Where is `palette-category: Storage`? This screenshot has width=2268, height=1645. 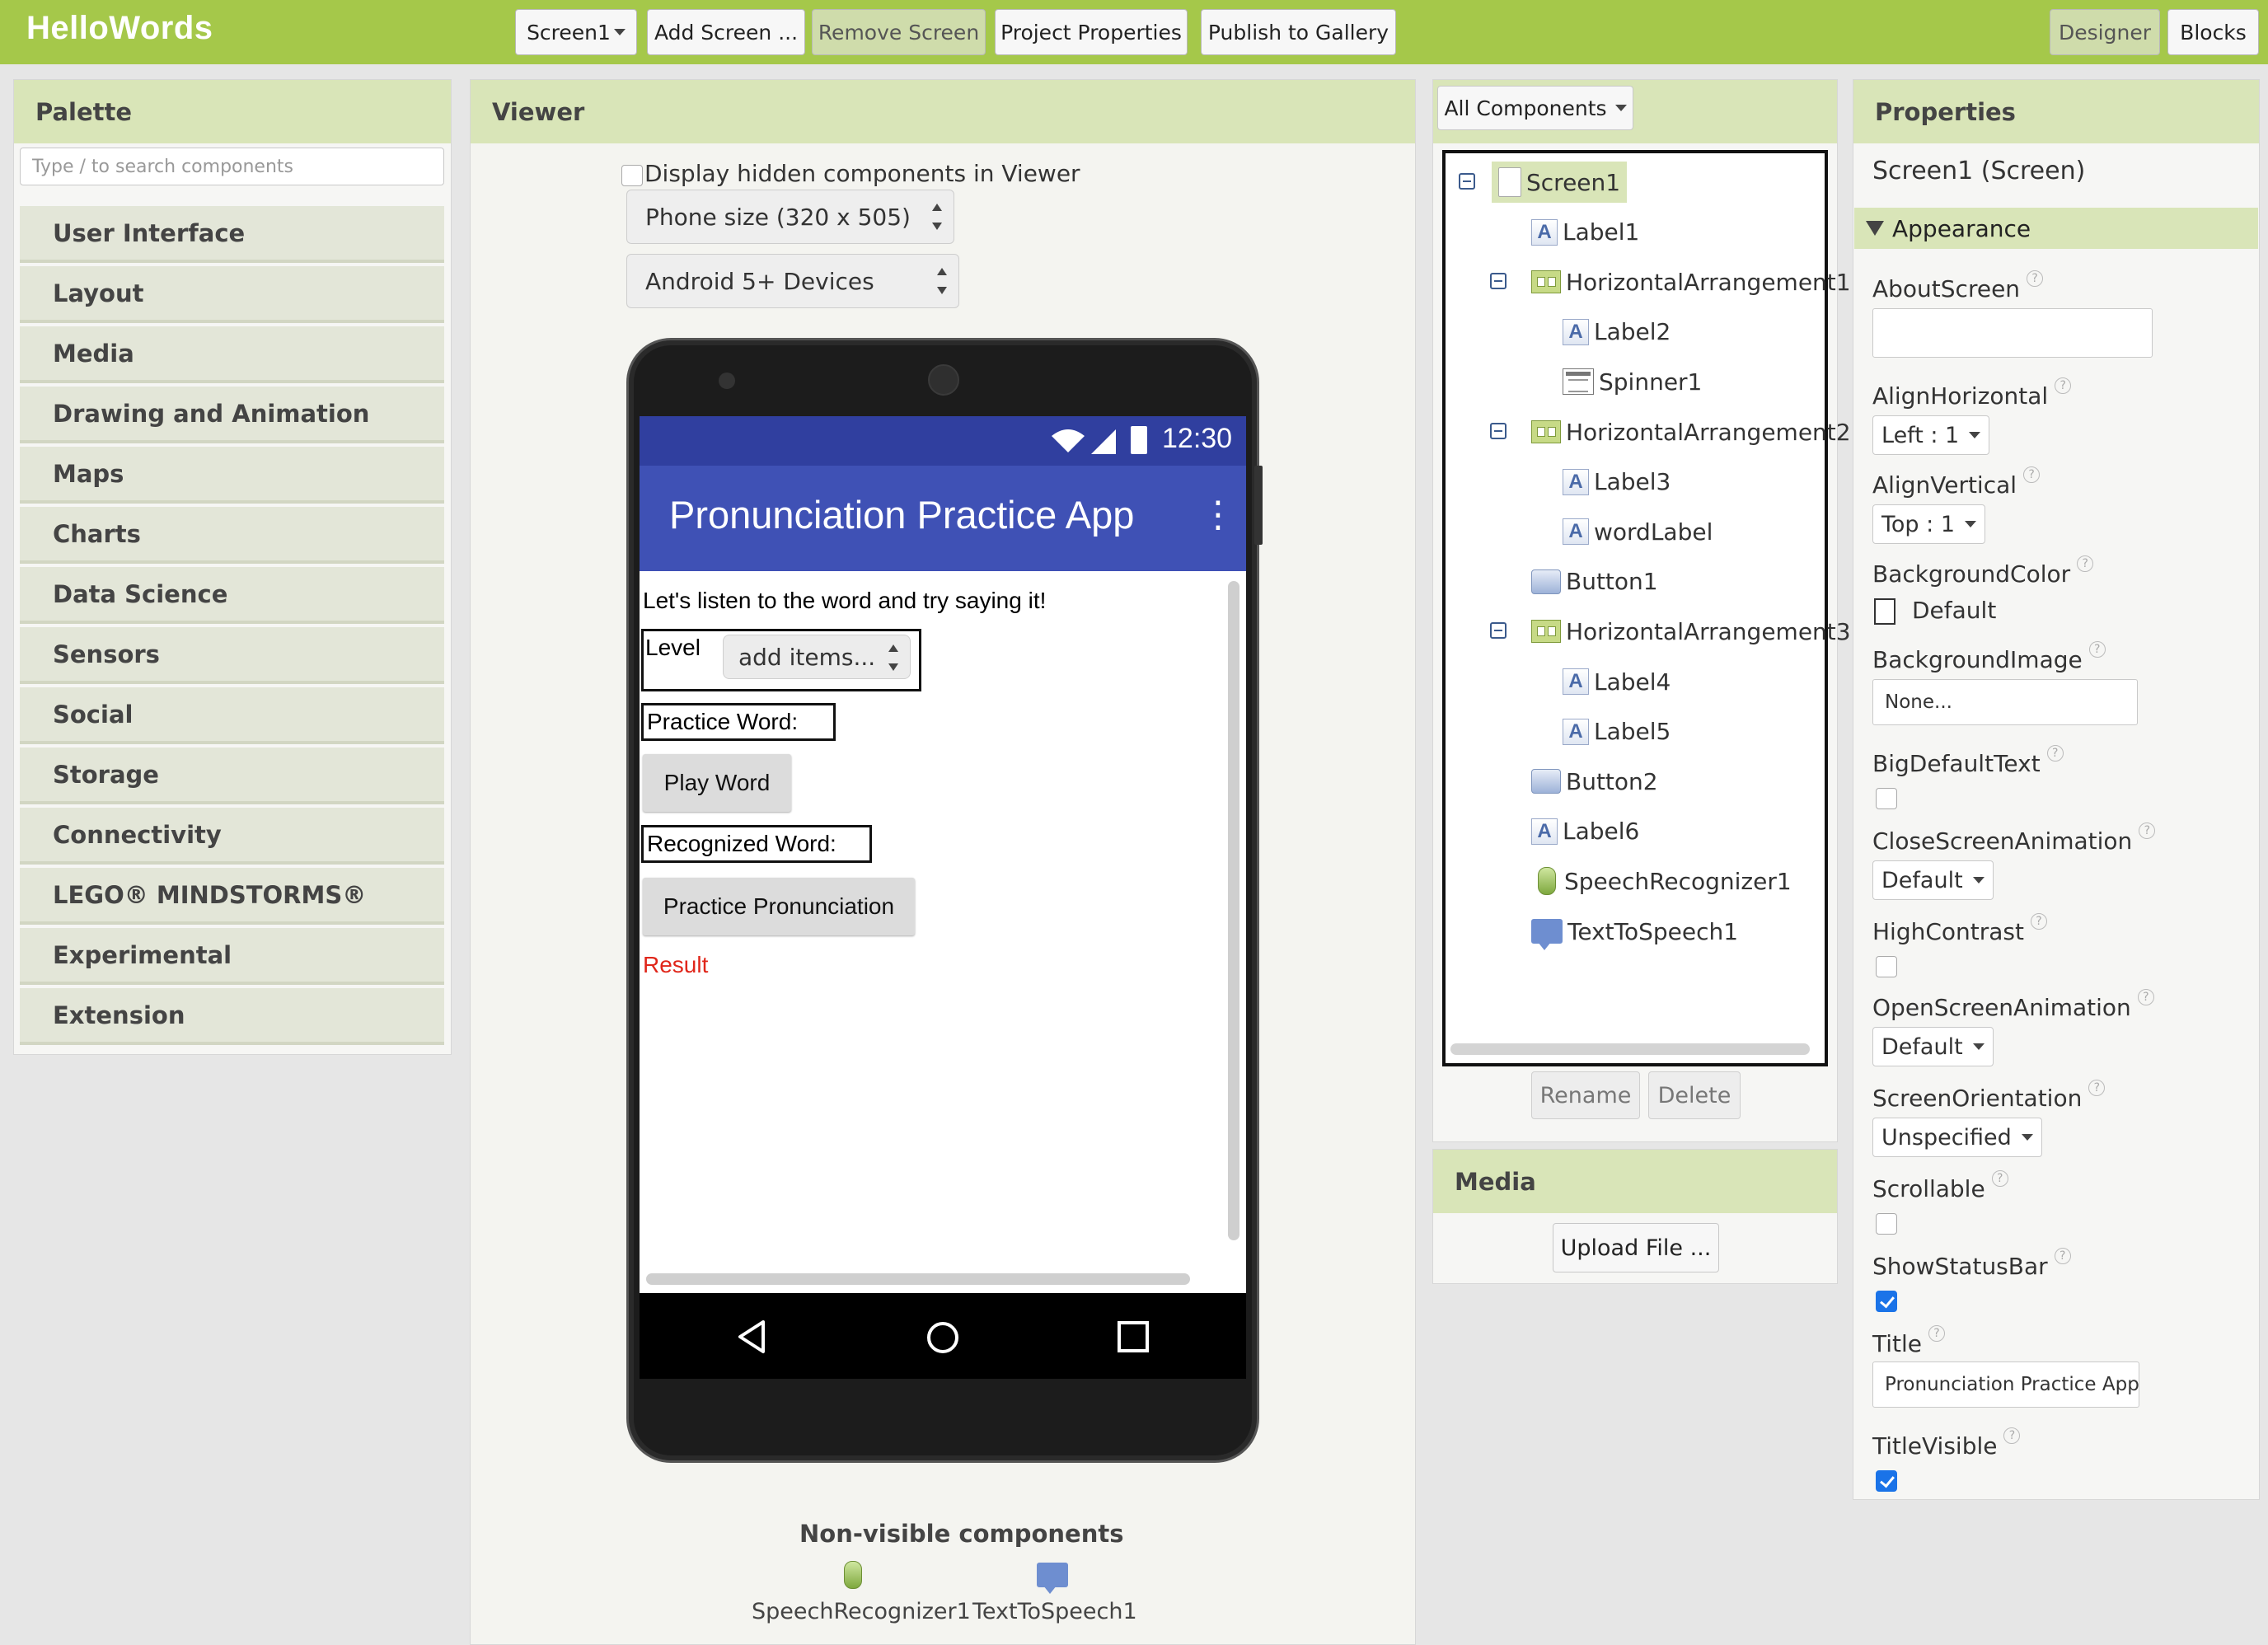
palette-category: Storage is located at coordinates (232, 776).